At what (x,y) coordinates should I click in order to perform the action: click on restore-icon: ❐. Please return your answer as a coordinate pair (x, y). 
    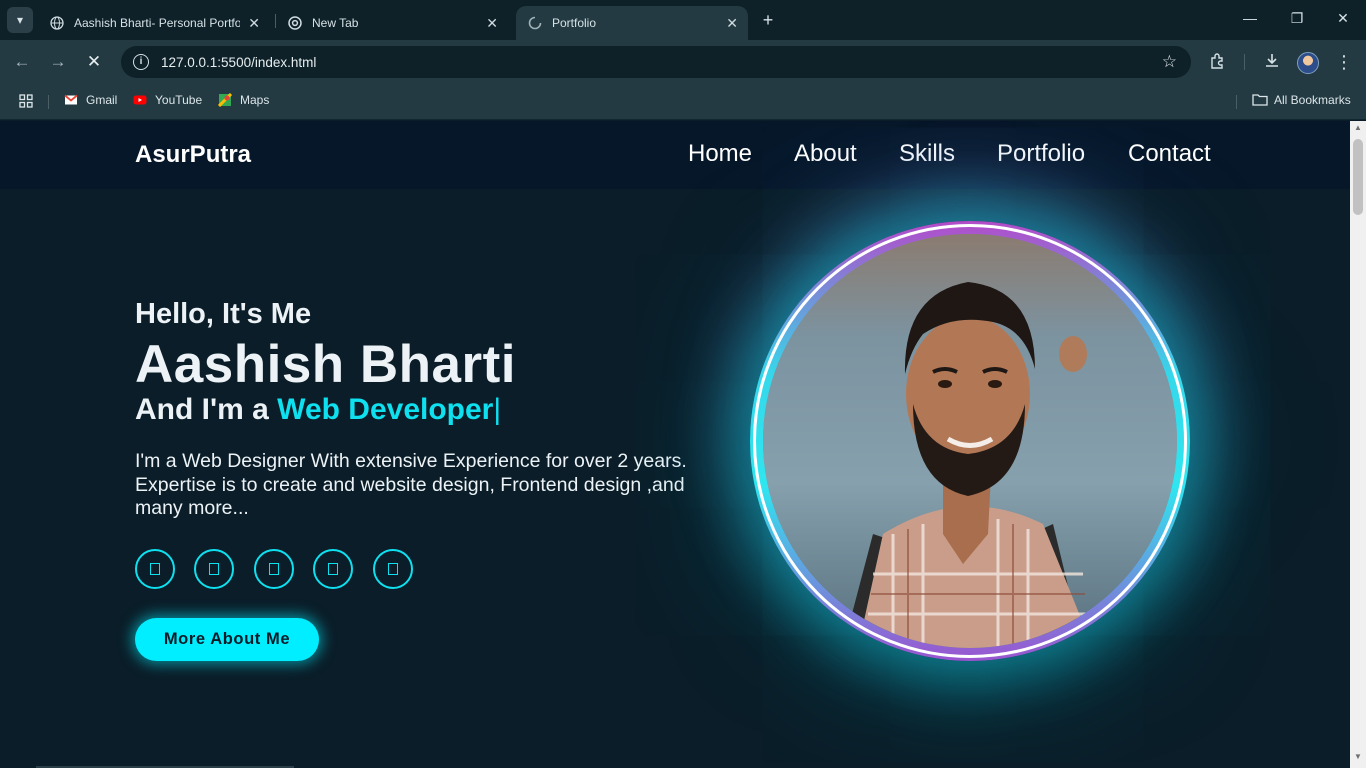
    Looking at the image, I should click on (1297, 18).